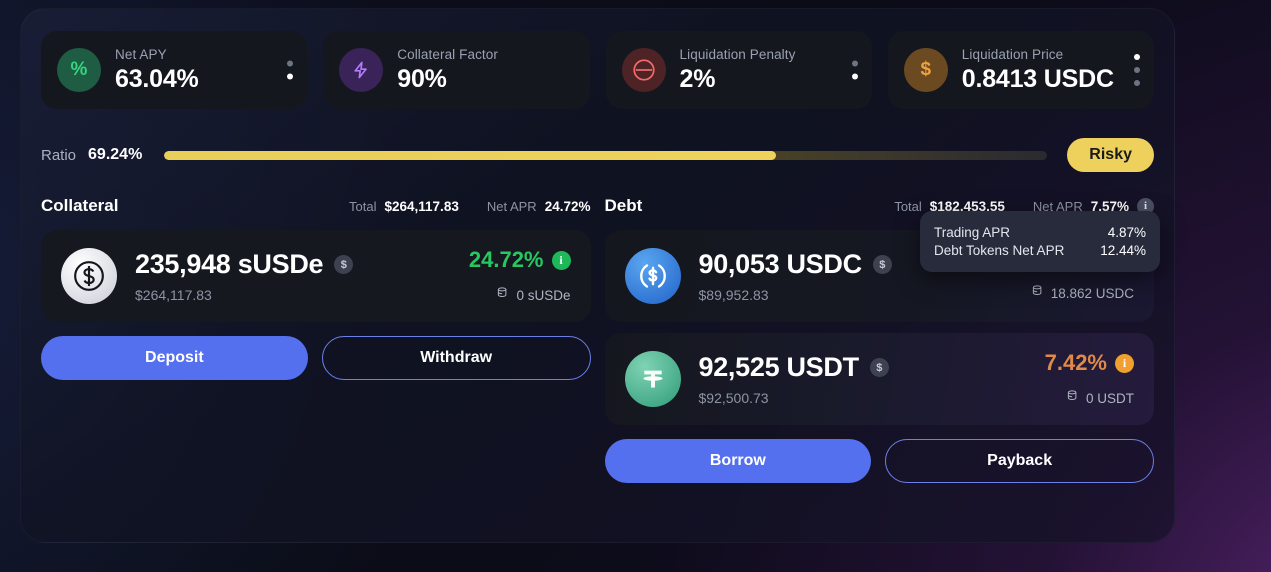 The width and height of the screenshot is (1271, 572). What do you see at coordinates (1037, 78) in the screenshot?
I see `stat-value: 0.8413 USDC` at bounding box center [1037, 78].